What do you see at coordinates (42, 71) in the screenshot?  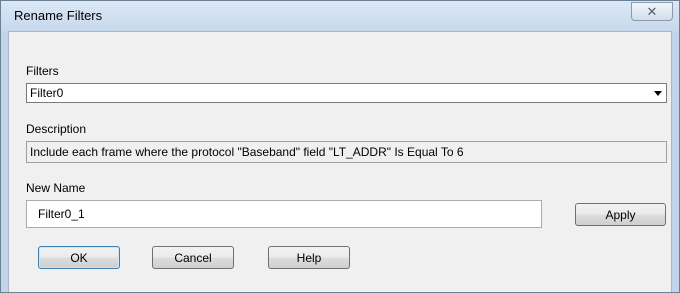 I see `filters-label: Filters` at bounding box center [42, 71].